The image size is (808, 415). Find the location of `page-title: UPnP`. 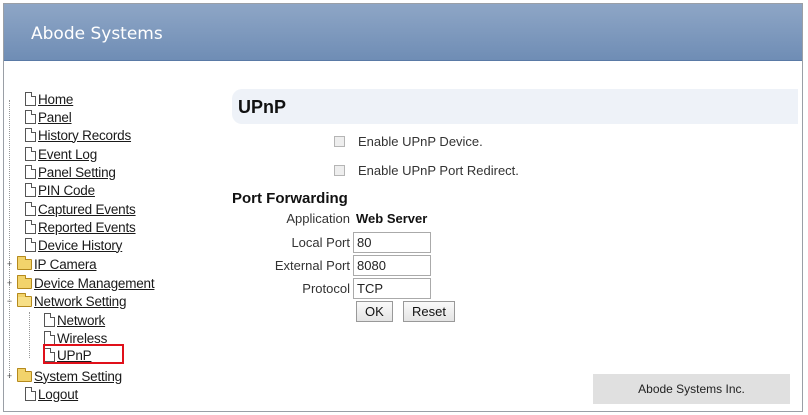

page-title: UPnP is located at coordinates (262, 107).